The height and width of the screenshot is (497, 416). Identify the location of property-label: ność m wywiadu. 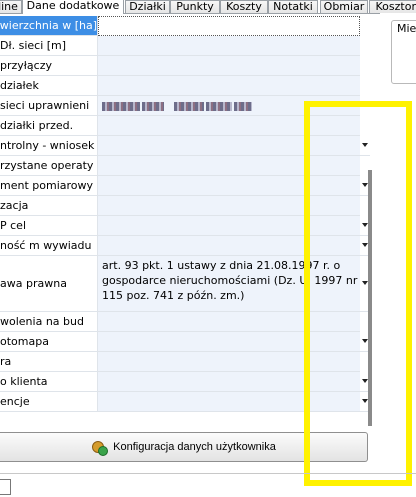
(49, 246).